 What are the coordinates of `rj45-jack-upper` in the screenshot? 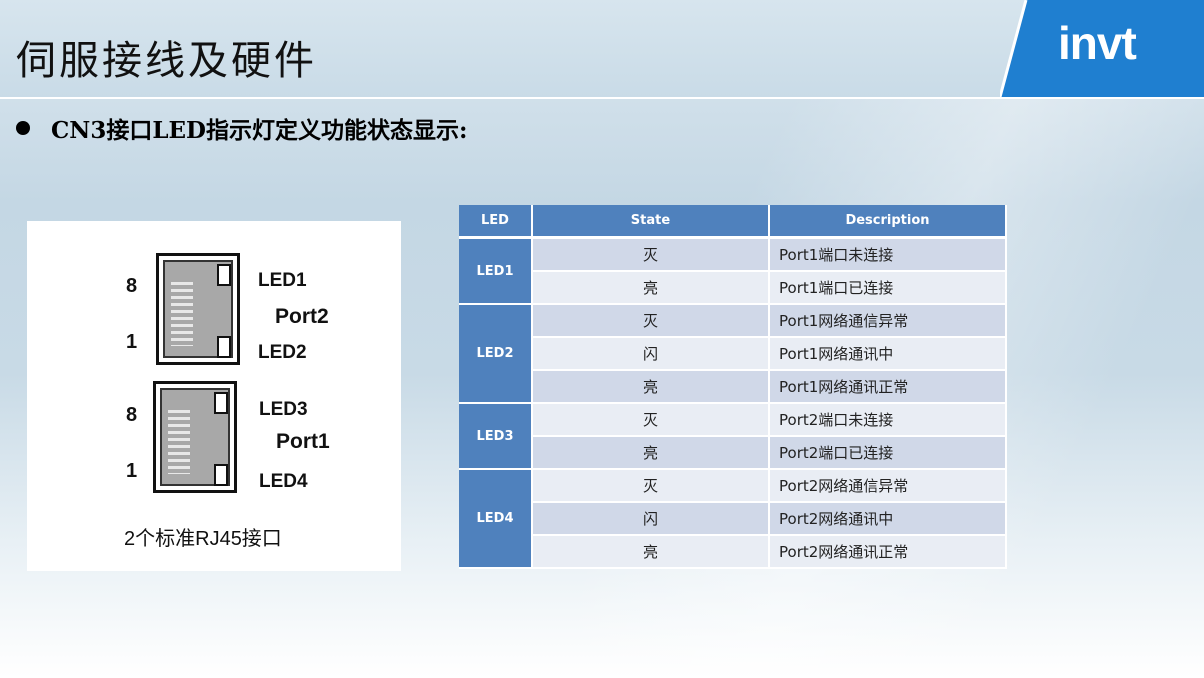 It's located at (198, 309).